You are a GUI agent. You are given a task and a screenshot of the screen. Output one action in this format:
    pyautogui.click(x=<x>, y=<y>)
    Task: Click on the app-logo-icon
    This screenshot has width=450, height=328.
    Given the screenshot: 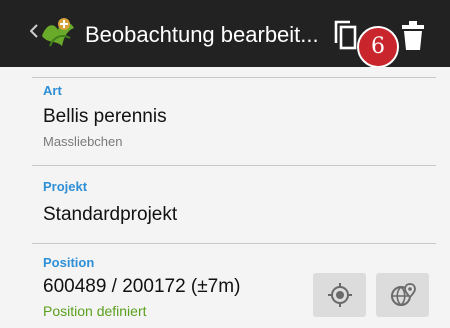 What is the action you would take?
    pyautogui.click(x=58, y=33)
    